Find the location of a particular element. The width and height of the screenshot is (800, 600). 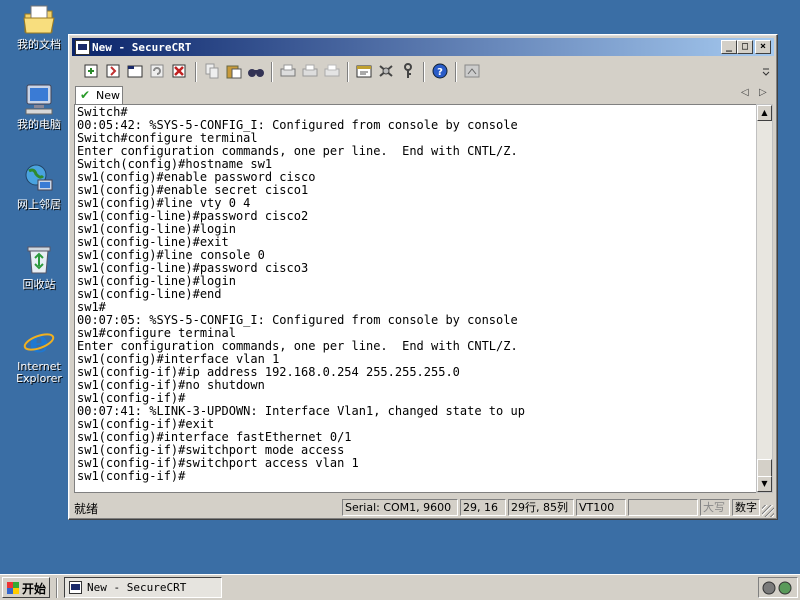

status-size: 29行, 85列 is located at coordinates (541, 507).